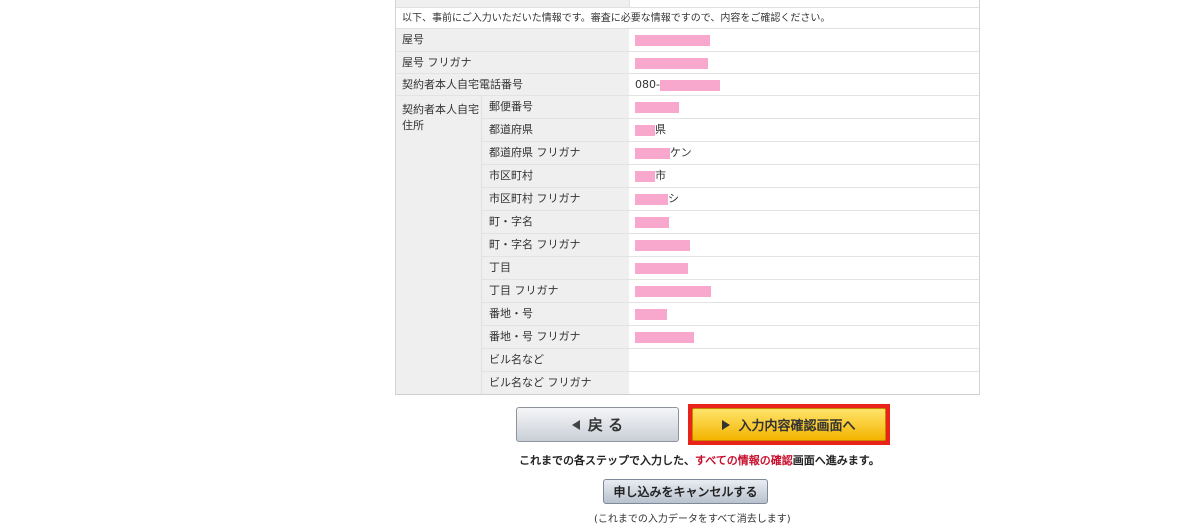 This screenshot has height=525, width=1200. I want to click on row-yago-kana: 屋号 フリガナ, so click(687, 63).